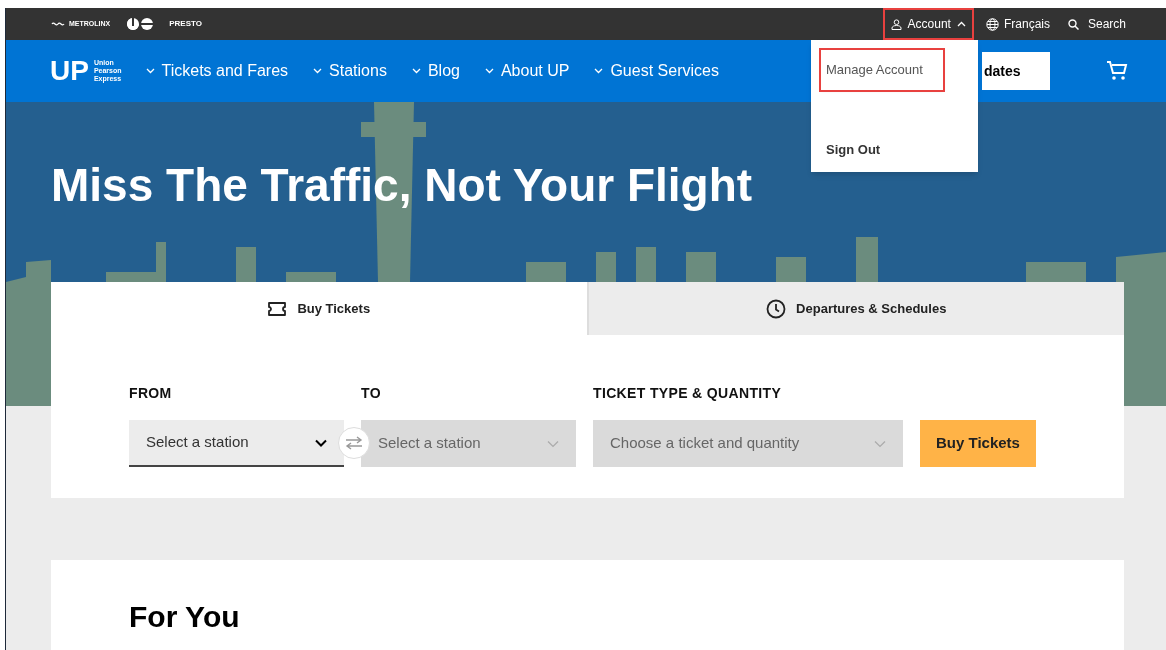 The height and width of the screenshot is (650, 1166). Describe the element at coordinates (58, 24) in the screenshot. I see `metrolinx-logo-icon` at that location.